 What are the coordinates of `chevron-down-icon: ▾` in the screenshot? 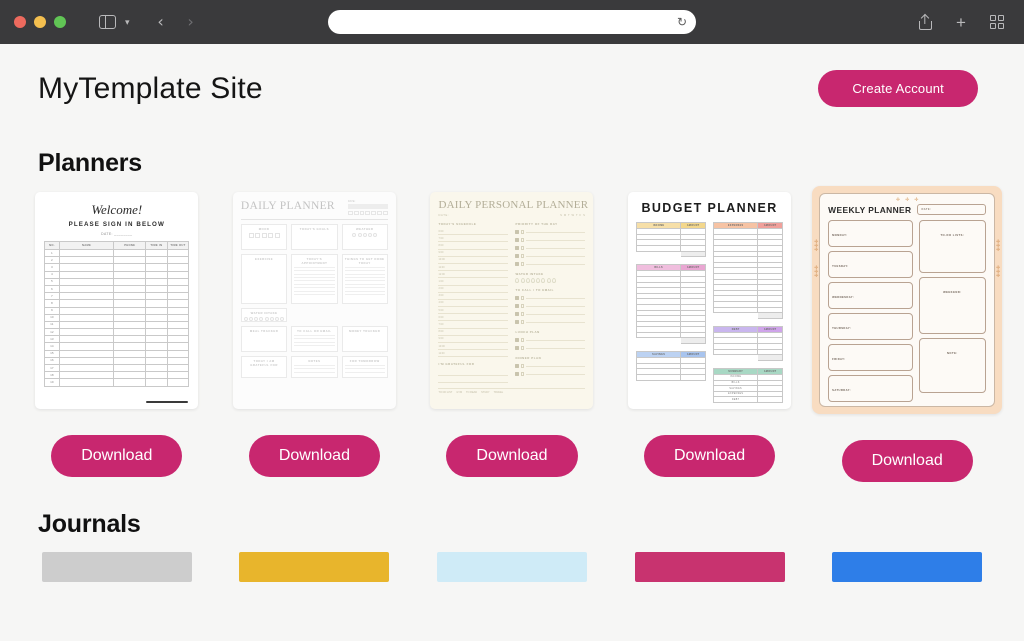 It's located at (127, 22).